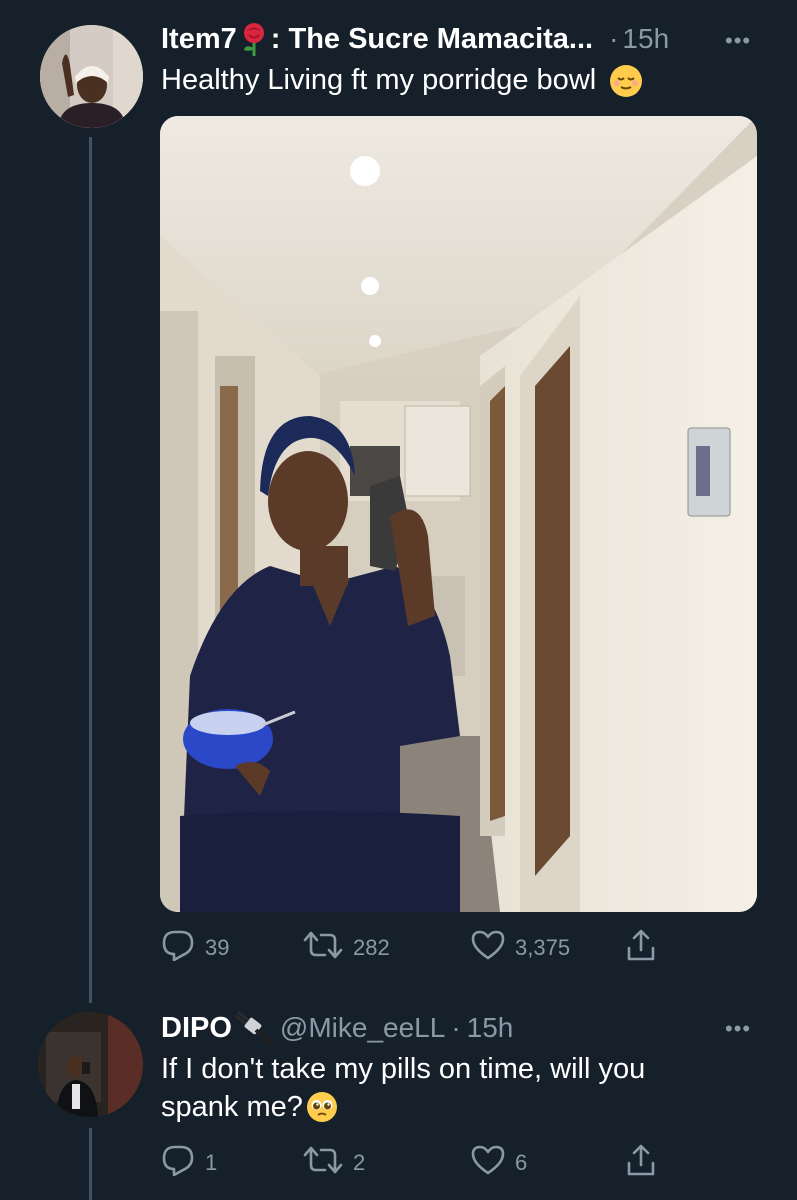 This screenshot has height=1200, width=797. I want to click on like-count: 3,375, so click(543, 947).